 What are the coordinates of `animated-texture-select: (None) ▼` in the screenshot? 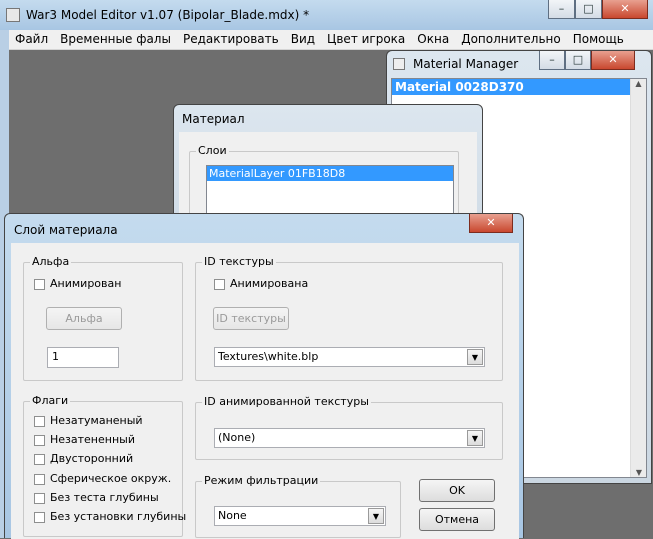 It's located at (349, 438).